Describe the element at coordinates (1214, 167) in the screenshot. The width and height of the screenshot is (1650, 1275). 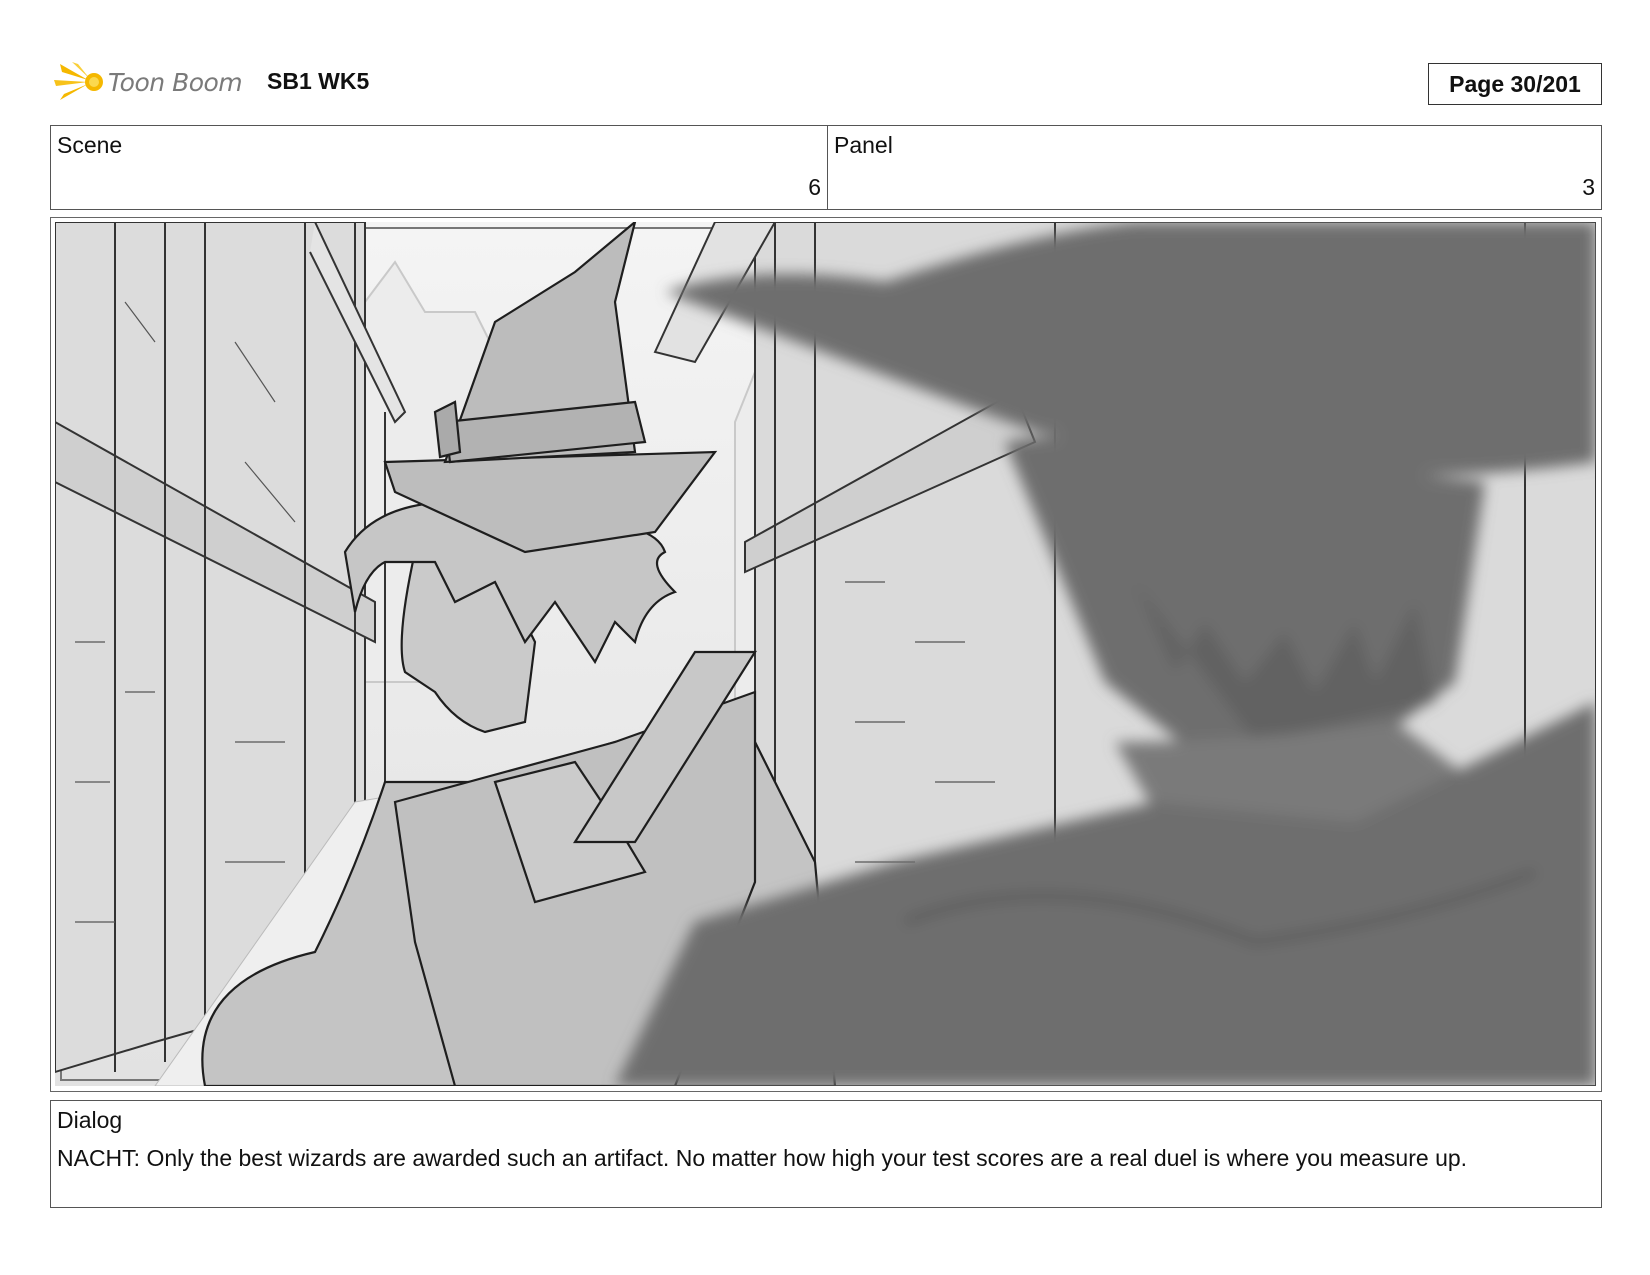
I see `panel-cell: Panel 3` at that location.